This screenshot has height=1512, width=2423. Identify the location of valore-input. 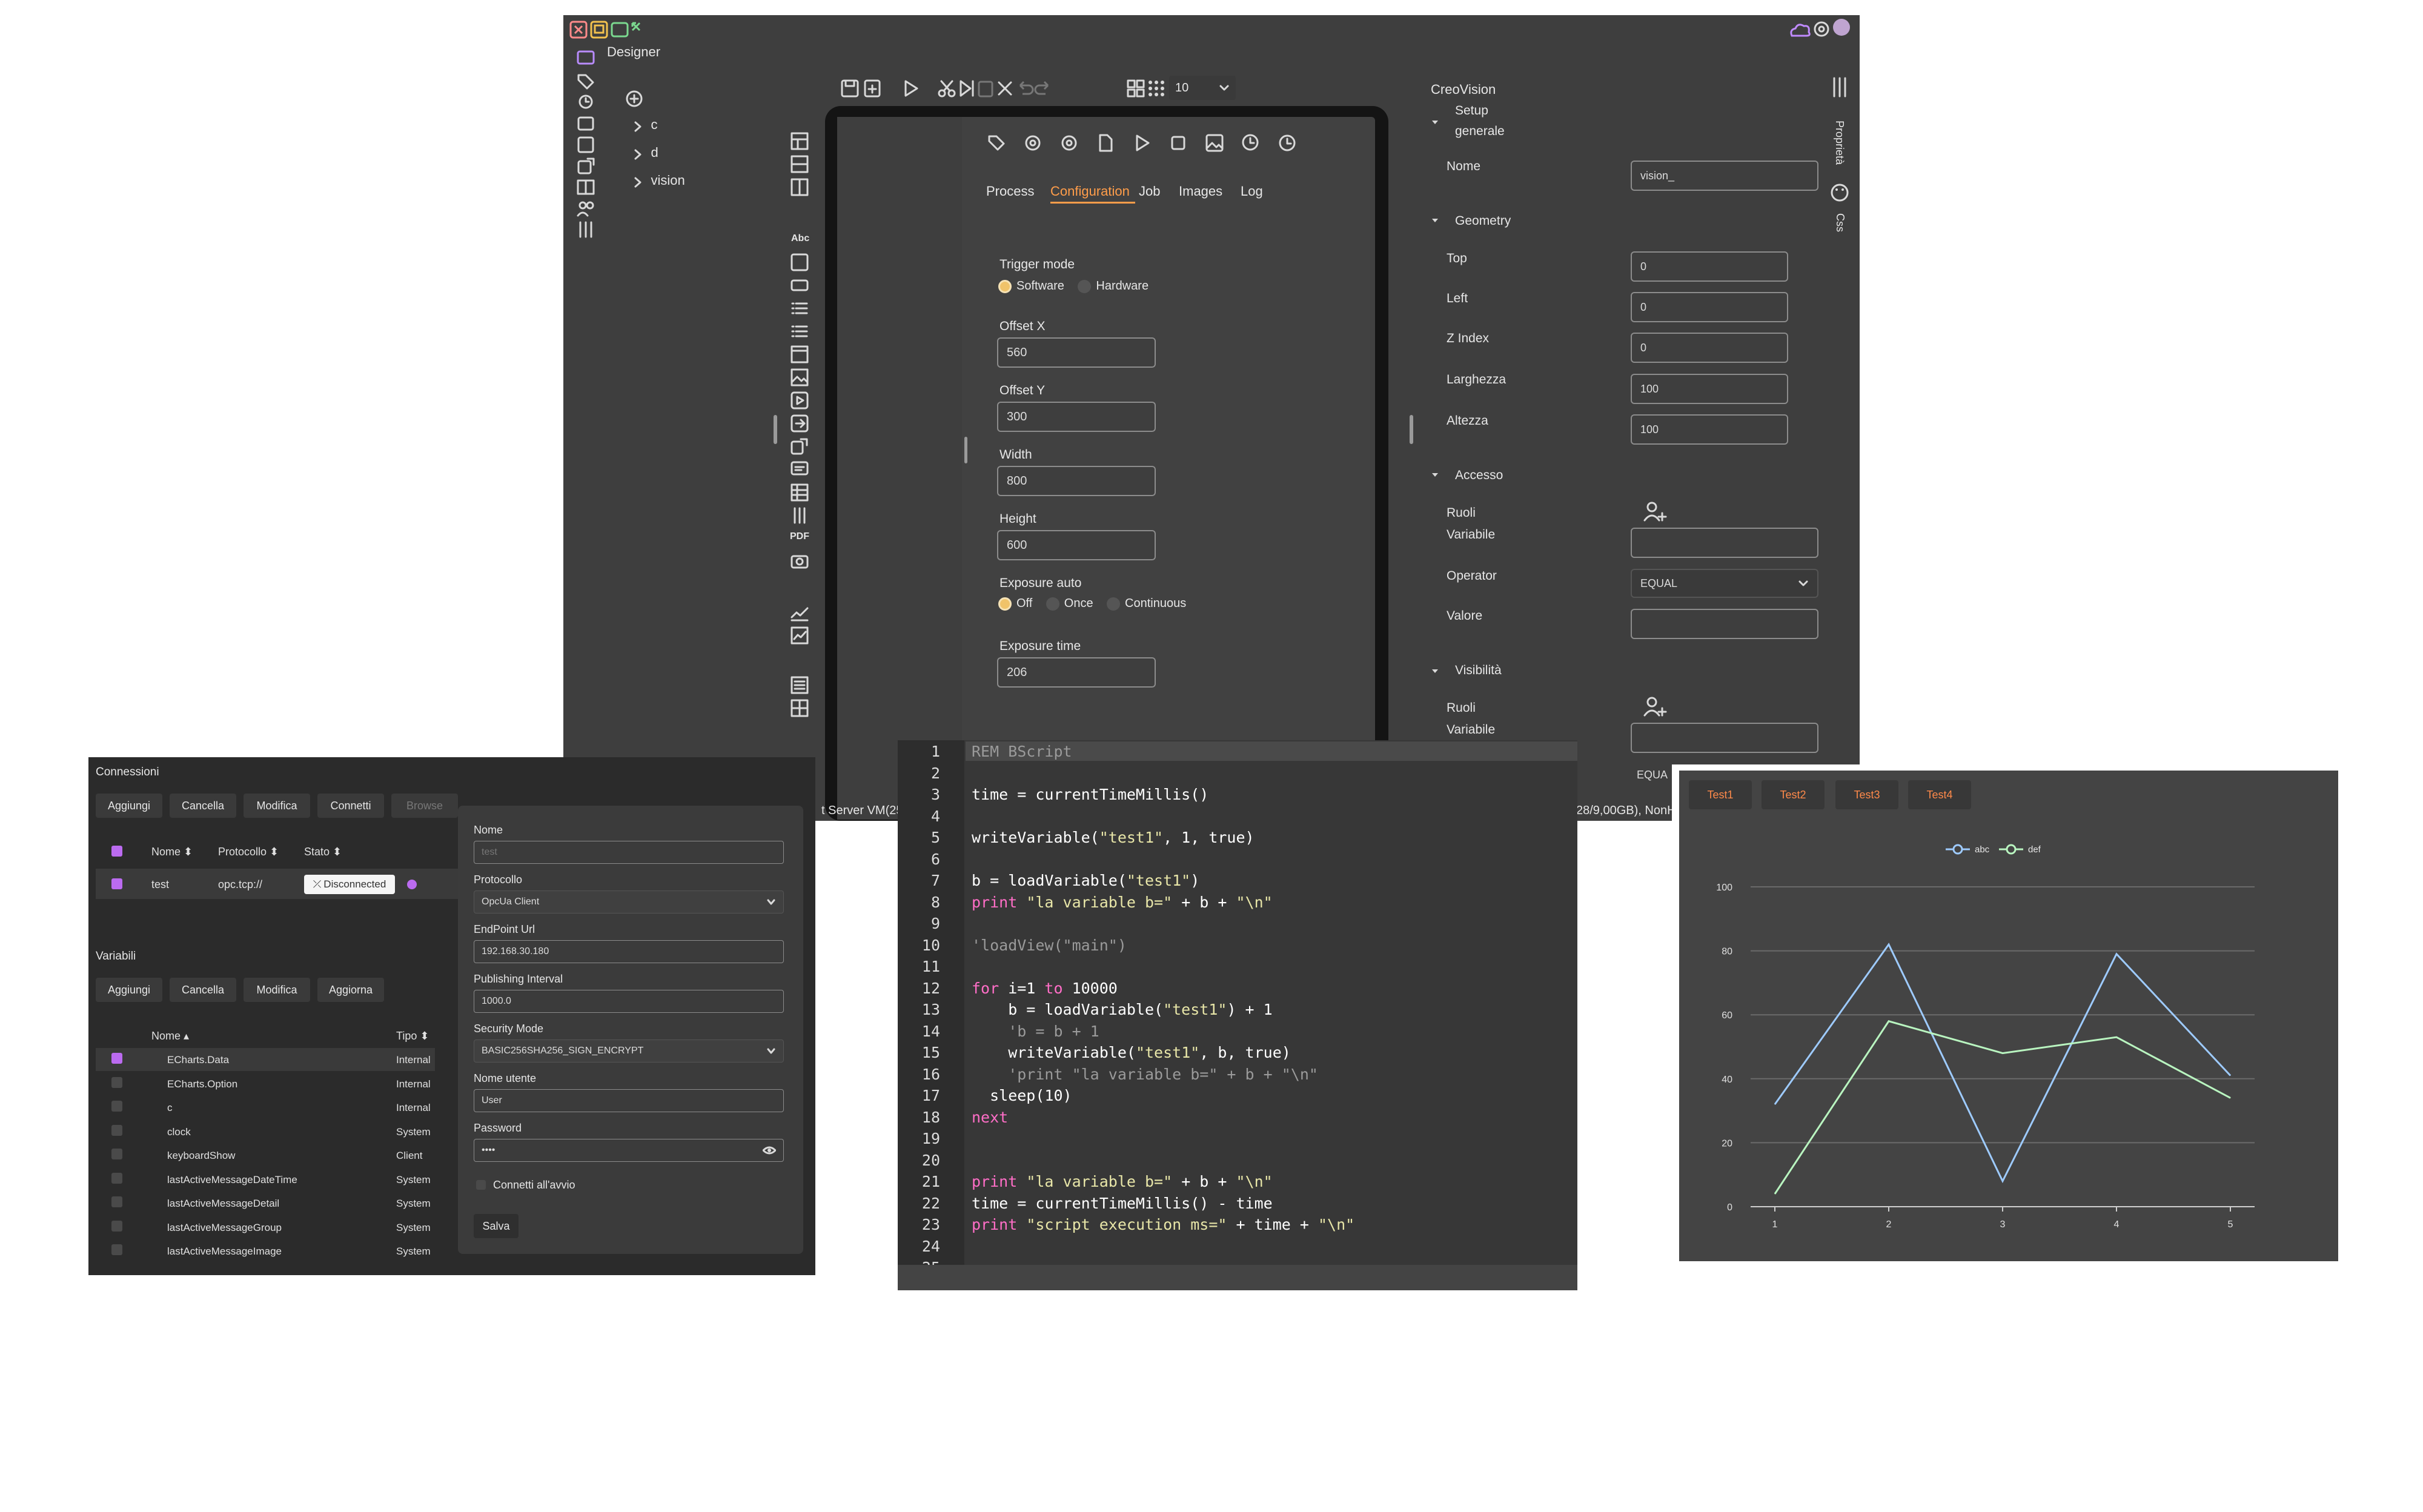
(1724, 624).